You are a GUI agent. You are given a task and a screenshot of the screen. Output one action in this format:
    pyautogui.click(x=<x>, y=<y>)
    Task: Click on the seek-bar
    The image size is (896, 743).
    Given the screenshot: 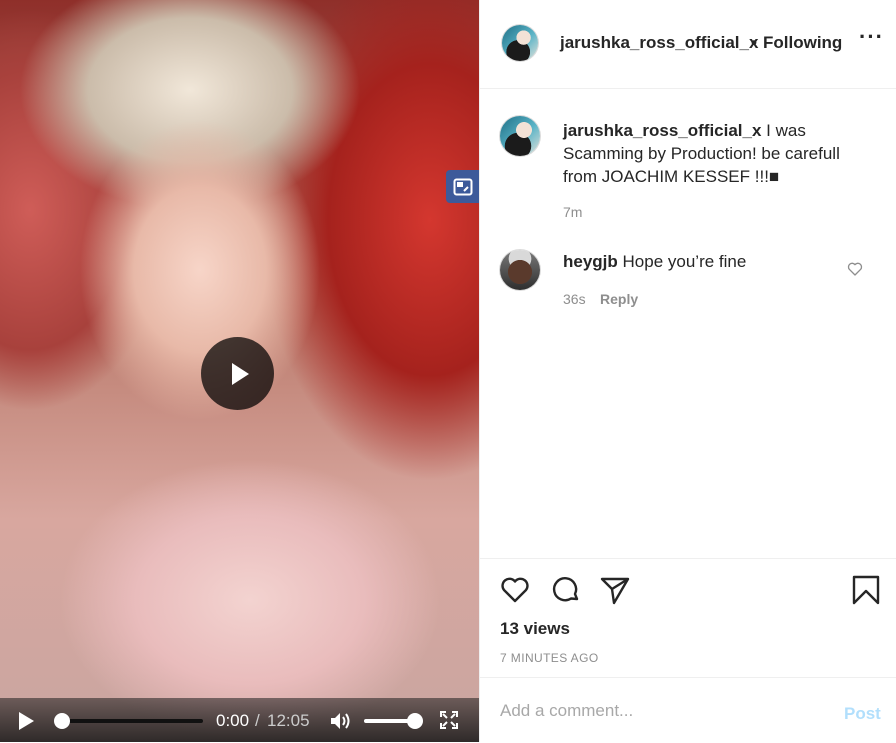 What is the action you would take?
    pyautogui.click(x=128, y=721)
    